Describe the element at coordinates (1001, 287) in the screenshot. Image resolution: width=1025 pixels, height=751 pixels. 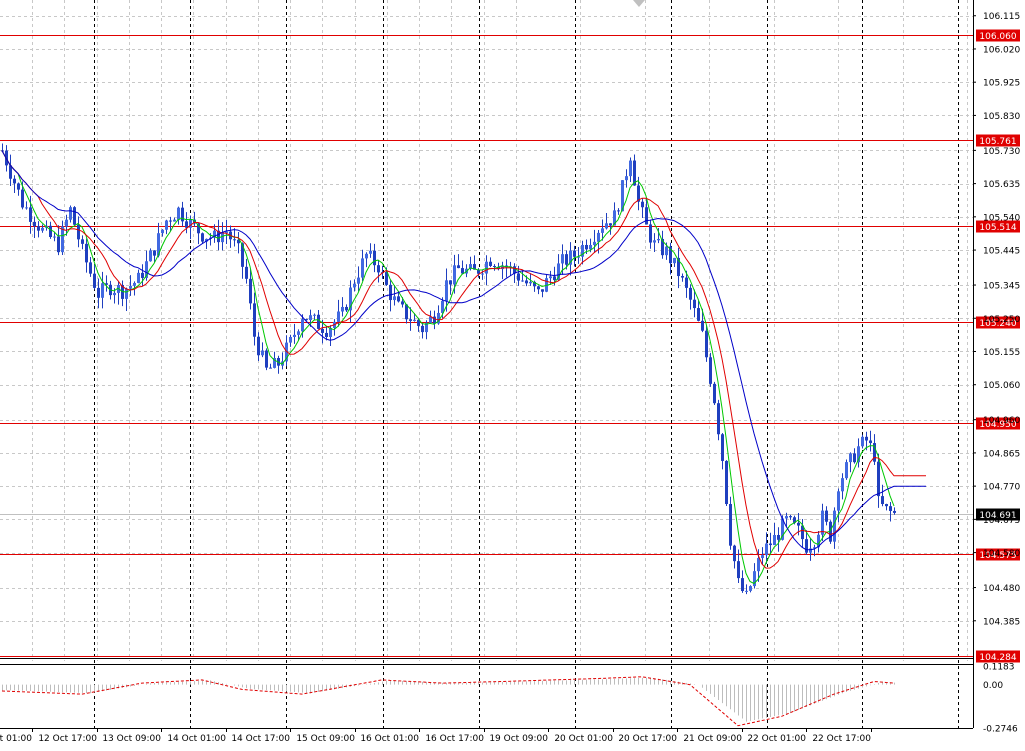
I see `y-tick-label: 105.345` at that location.